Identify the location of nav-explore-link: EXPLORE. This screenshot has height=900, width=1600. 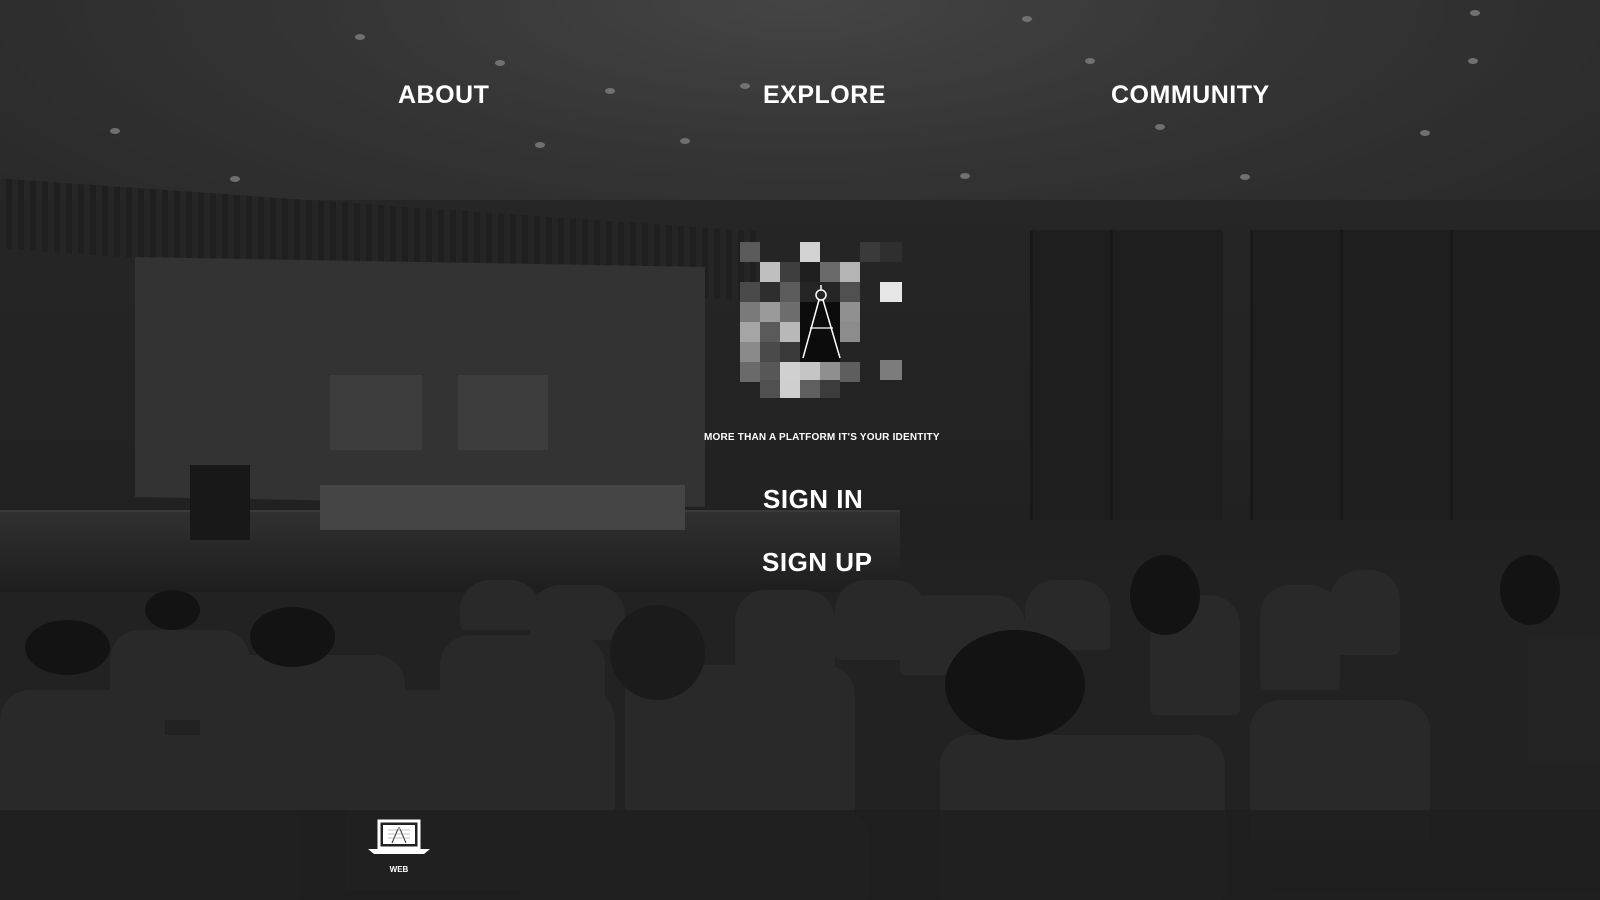
(824, 95).